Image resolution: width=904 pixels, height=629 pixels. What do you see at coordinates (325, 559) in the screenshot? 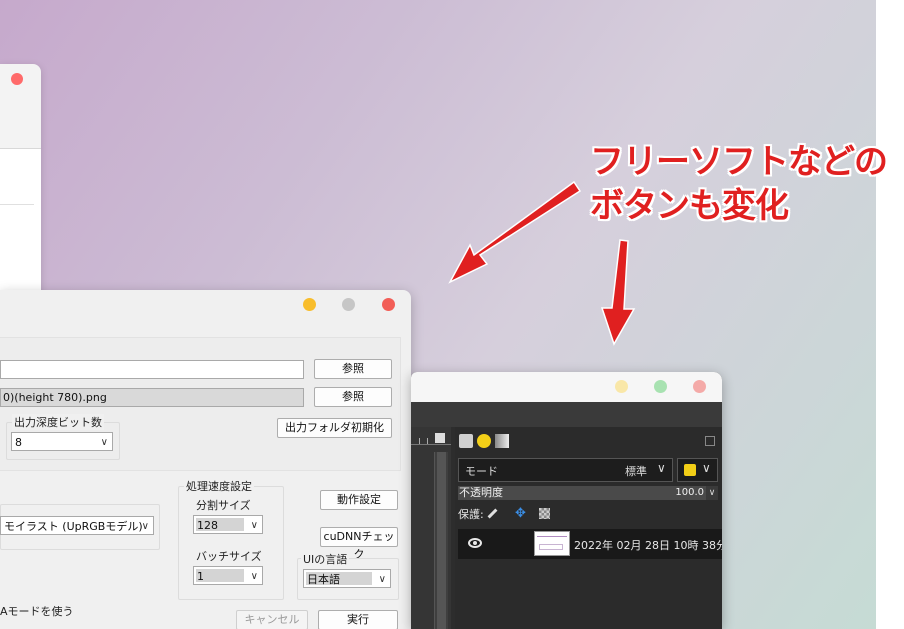
I see `ui-language-label: UIの言語` at bounding box center [325, 559].